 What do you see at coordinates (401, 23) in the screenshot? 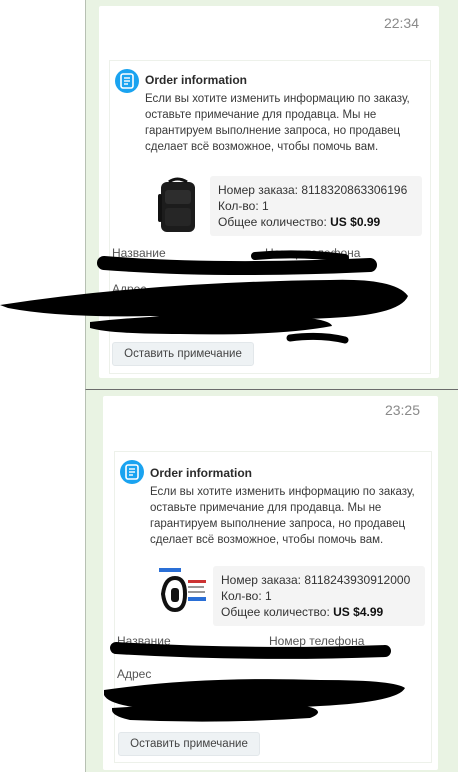
I see `message-time: 22:34` at bounding box center [401, 23].